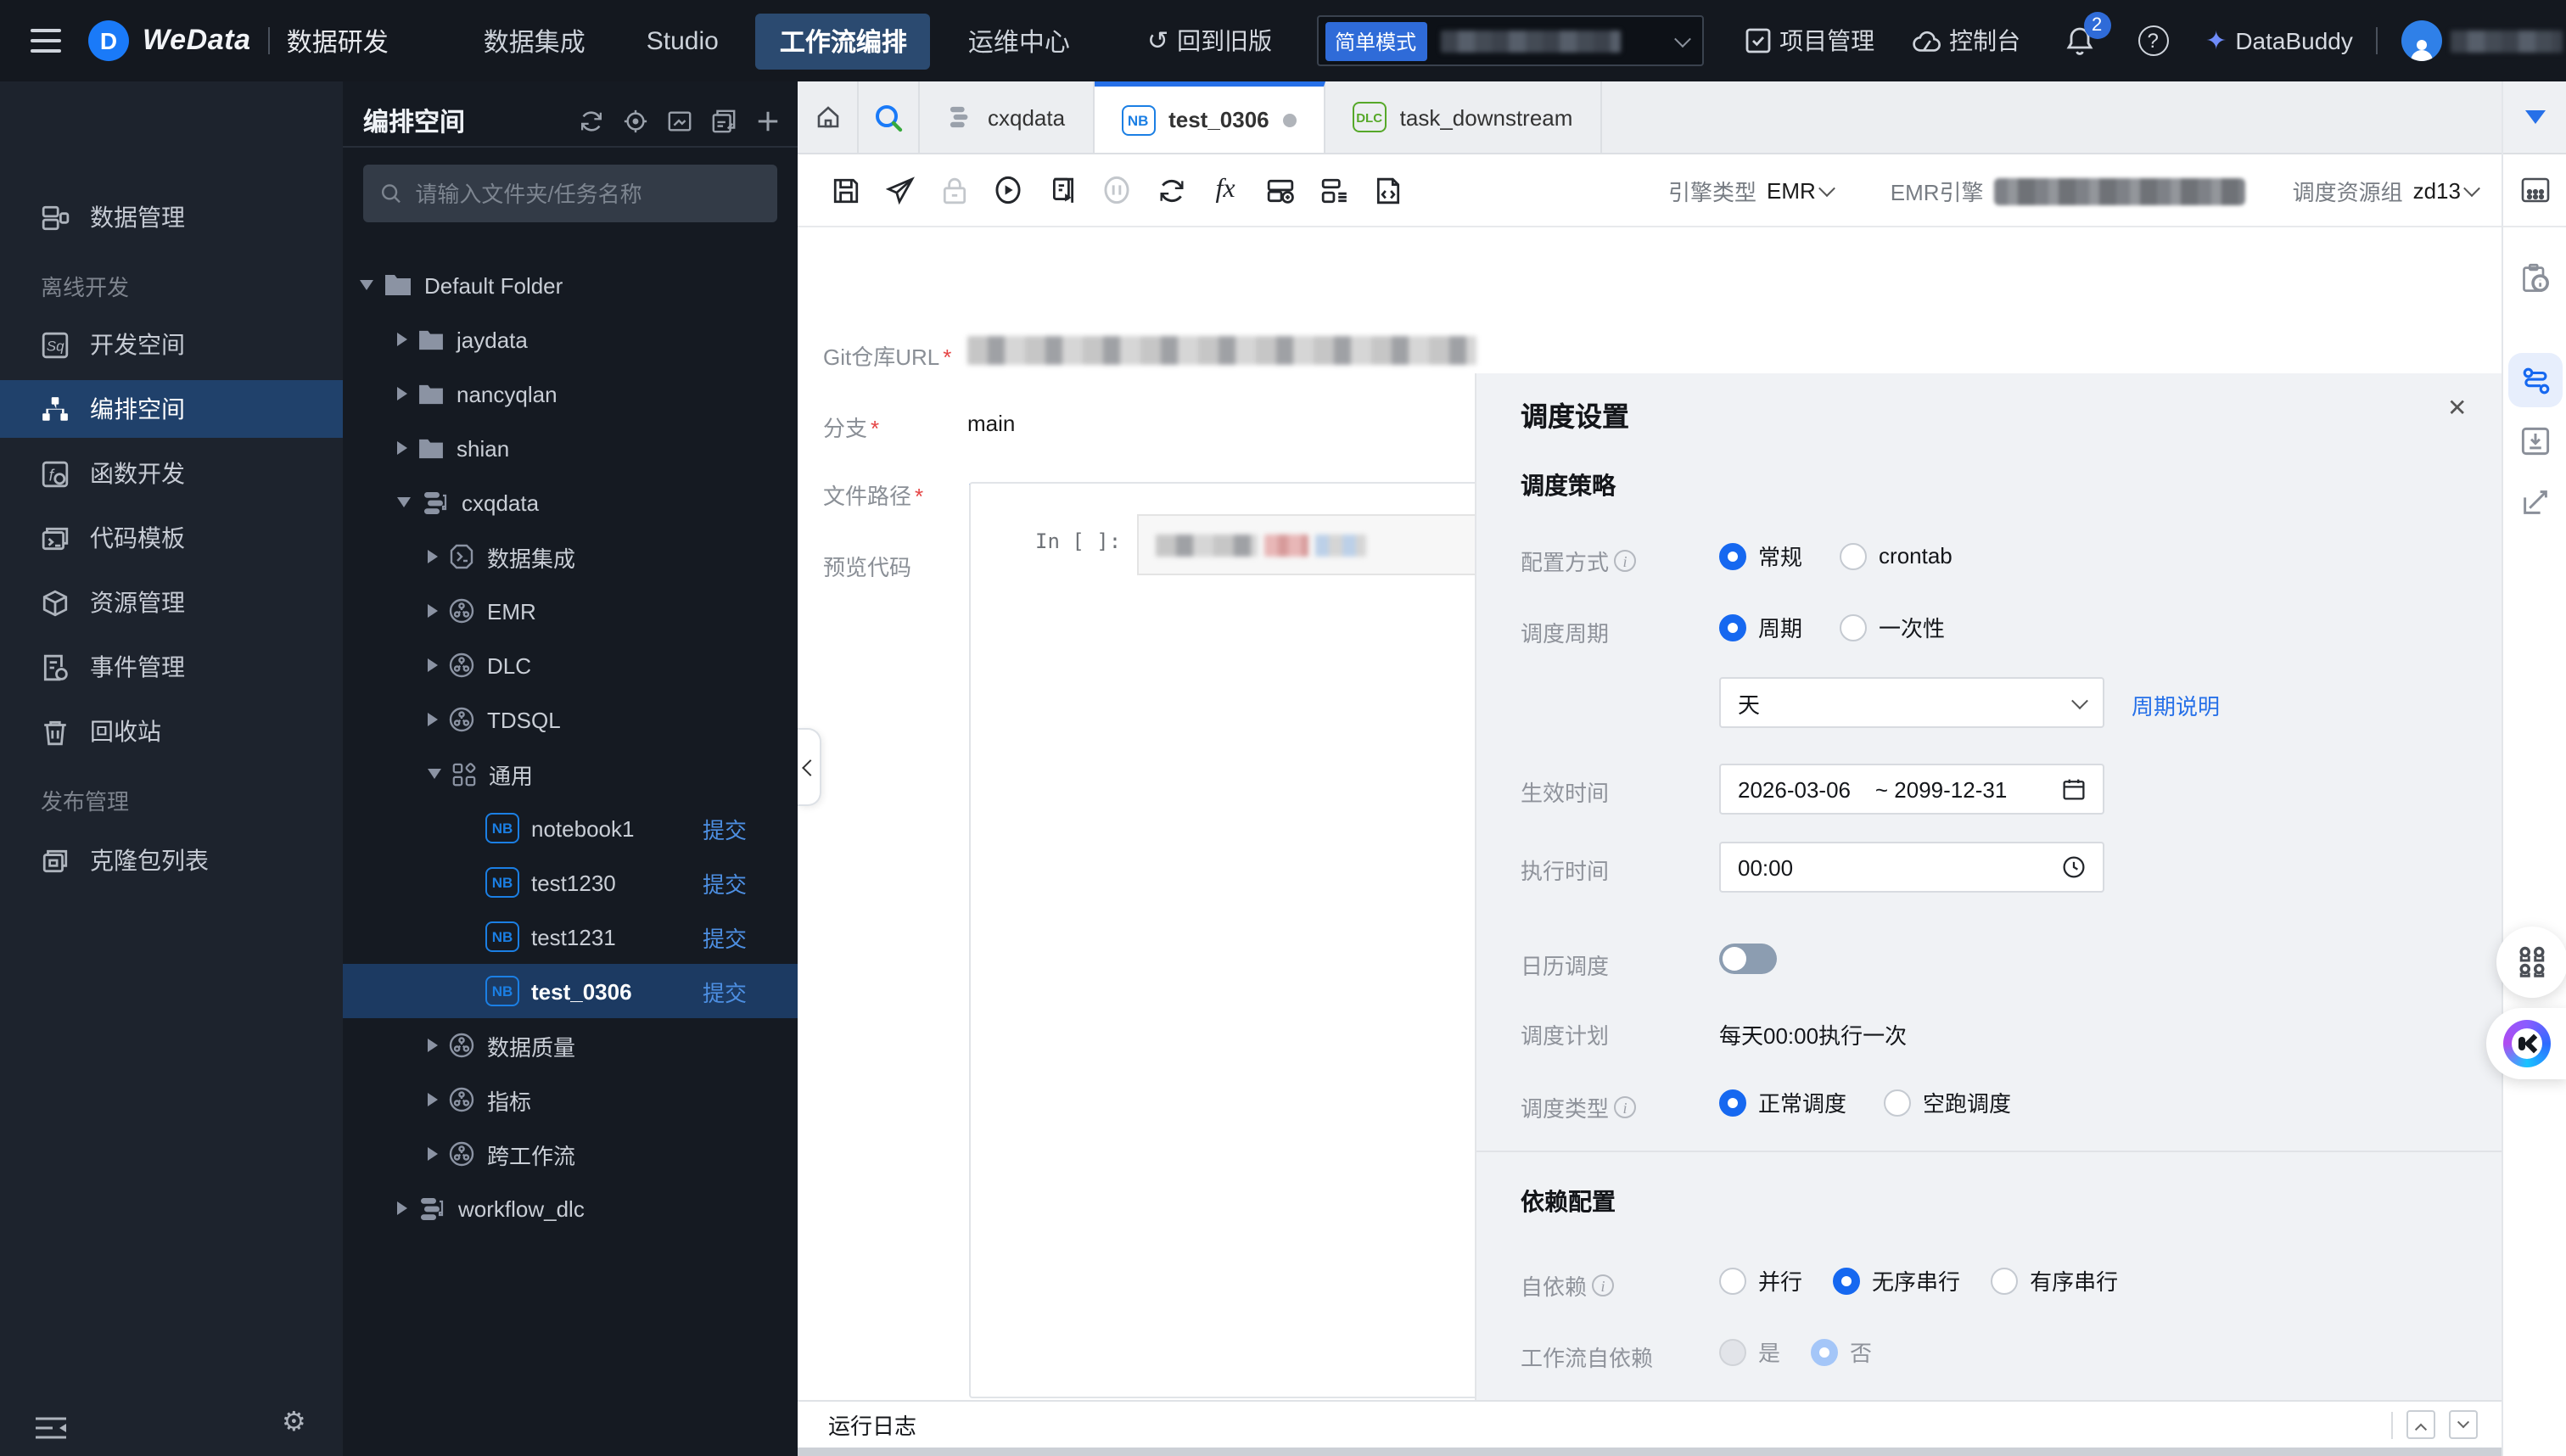 The image size is (2566, 1456). I want to click on refresh-button, so click(1171, 190).